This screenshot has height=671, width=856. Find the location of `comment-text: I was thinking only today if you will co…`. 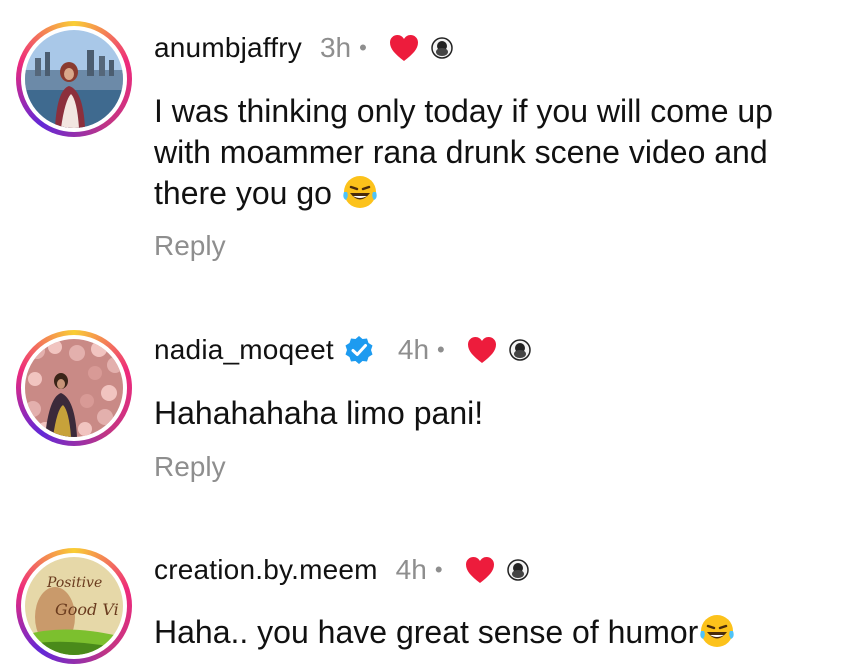

comment-text: I was thinking only today if you will co… is located at coordinates (499, 152).